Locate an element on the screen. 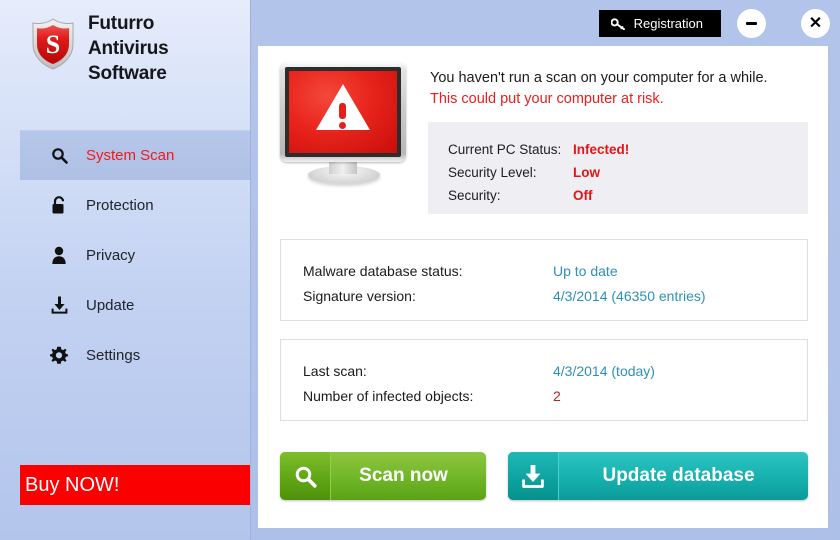 This screenshot has height=540, width=840. registration-button: Registration is located at coordinates (659, 23).